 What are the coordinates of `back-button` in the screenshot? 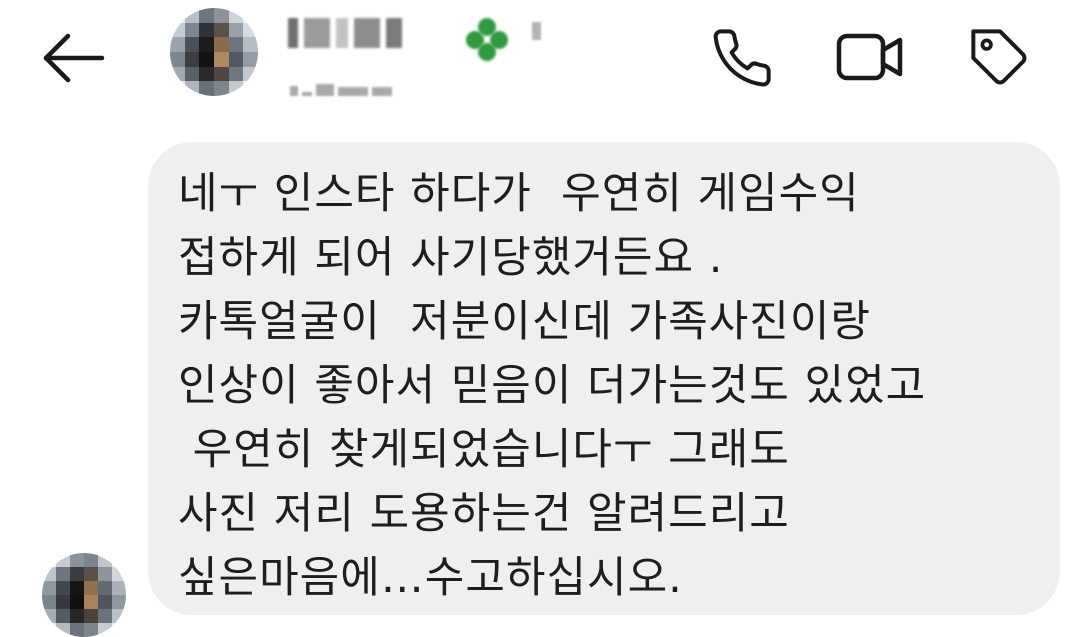 It's located at (73, 58).